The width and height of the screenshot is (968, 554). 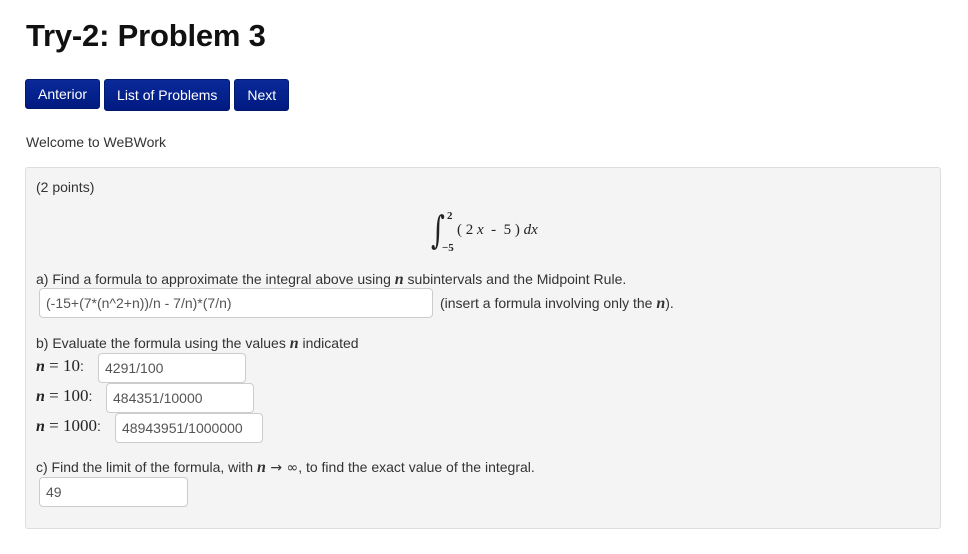 I want to click on integral-expression: ∫ 2 −5 ( 2 x - 5 ) dx, so click(x=496, y=233).